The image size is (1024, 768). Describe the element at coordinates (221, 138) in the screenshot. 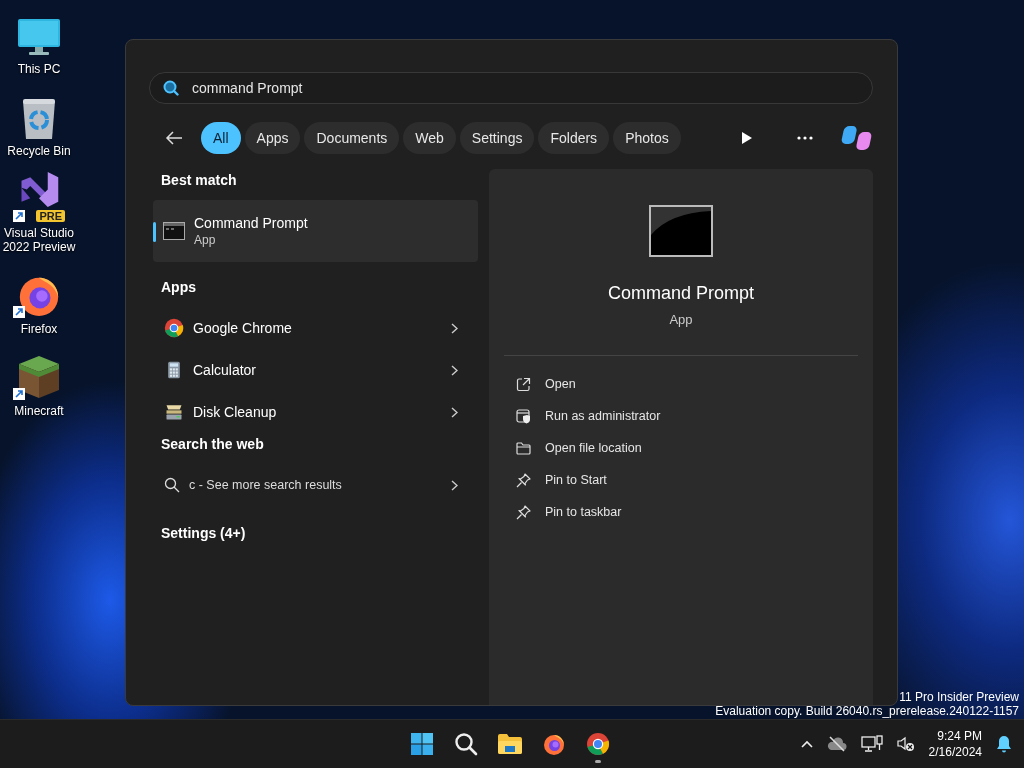

I see `filter-tab: All` at that location.